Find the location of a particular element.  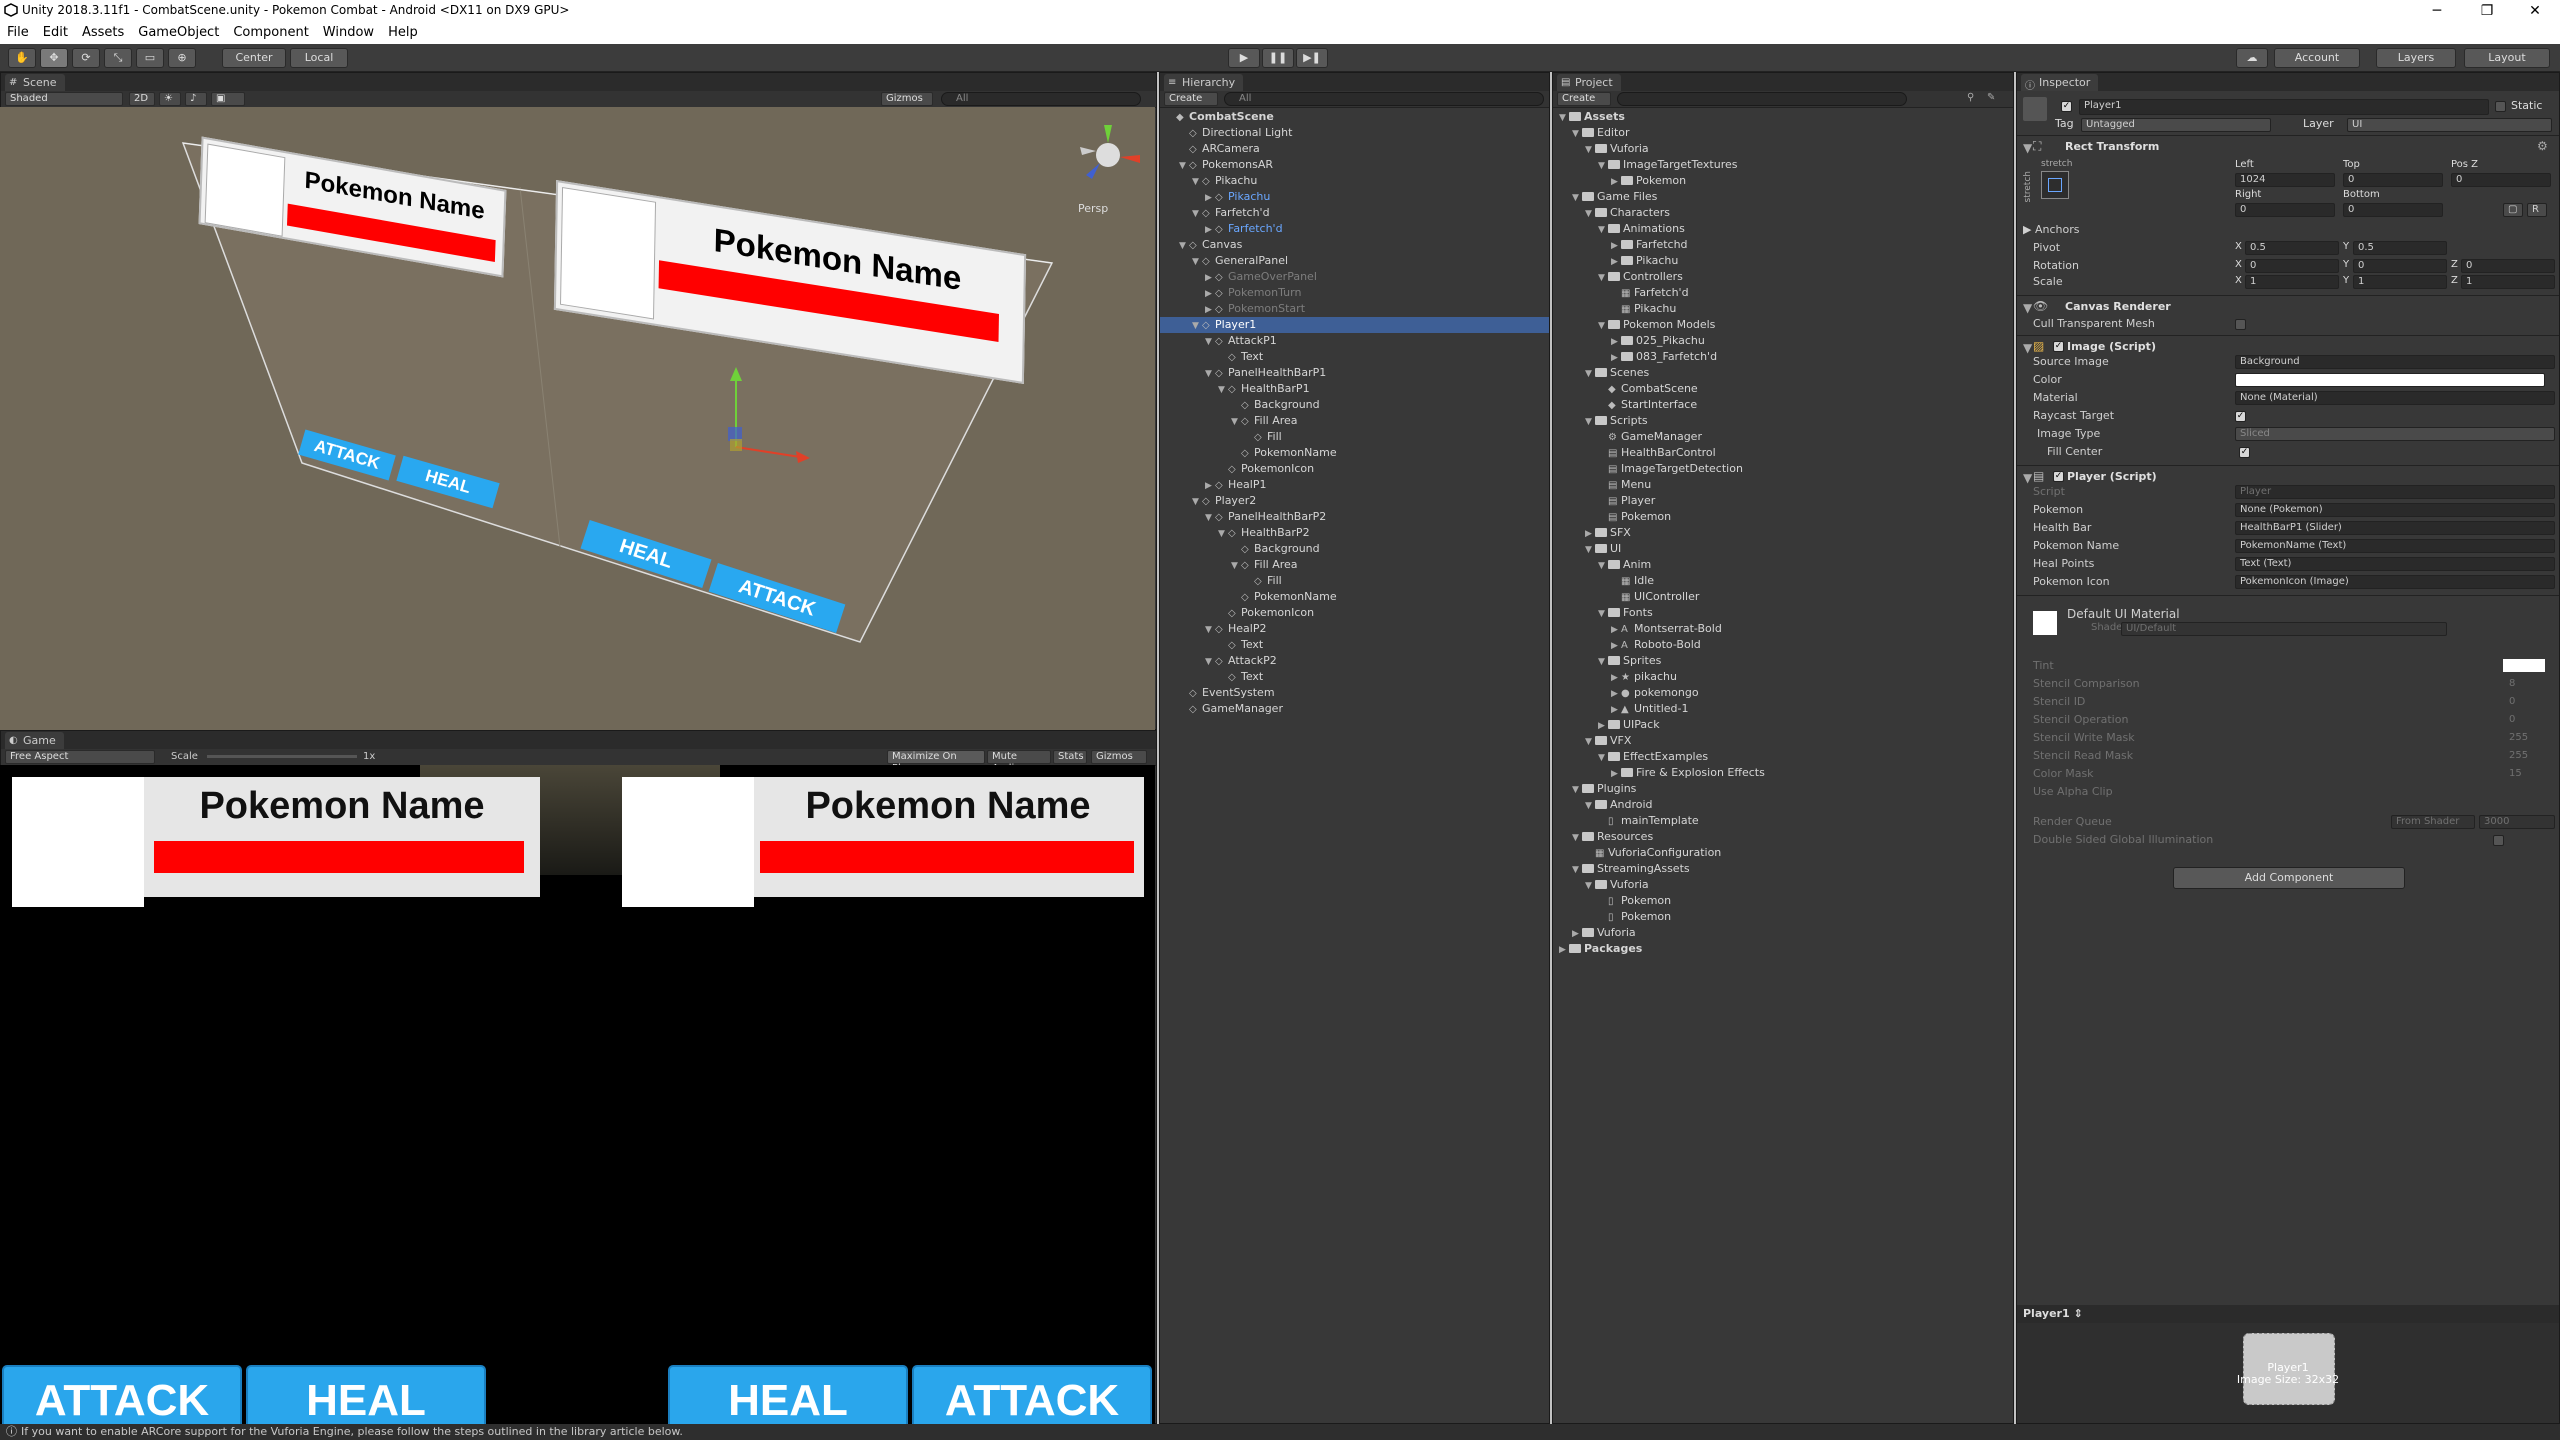

project-item: ▶ Pikachu is located at coordinates (1783, 261).